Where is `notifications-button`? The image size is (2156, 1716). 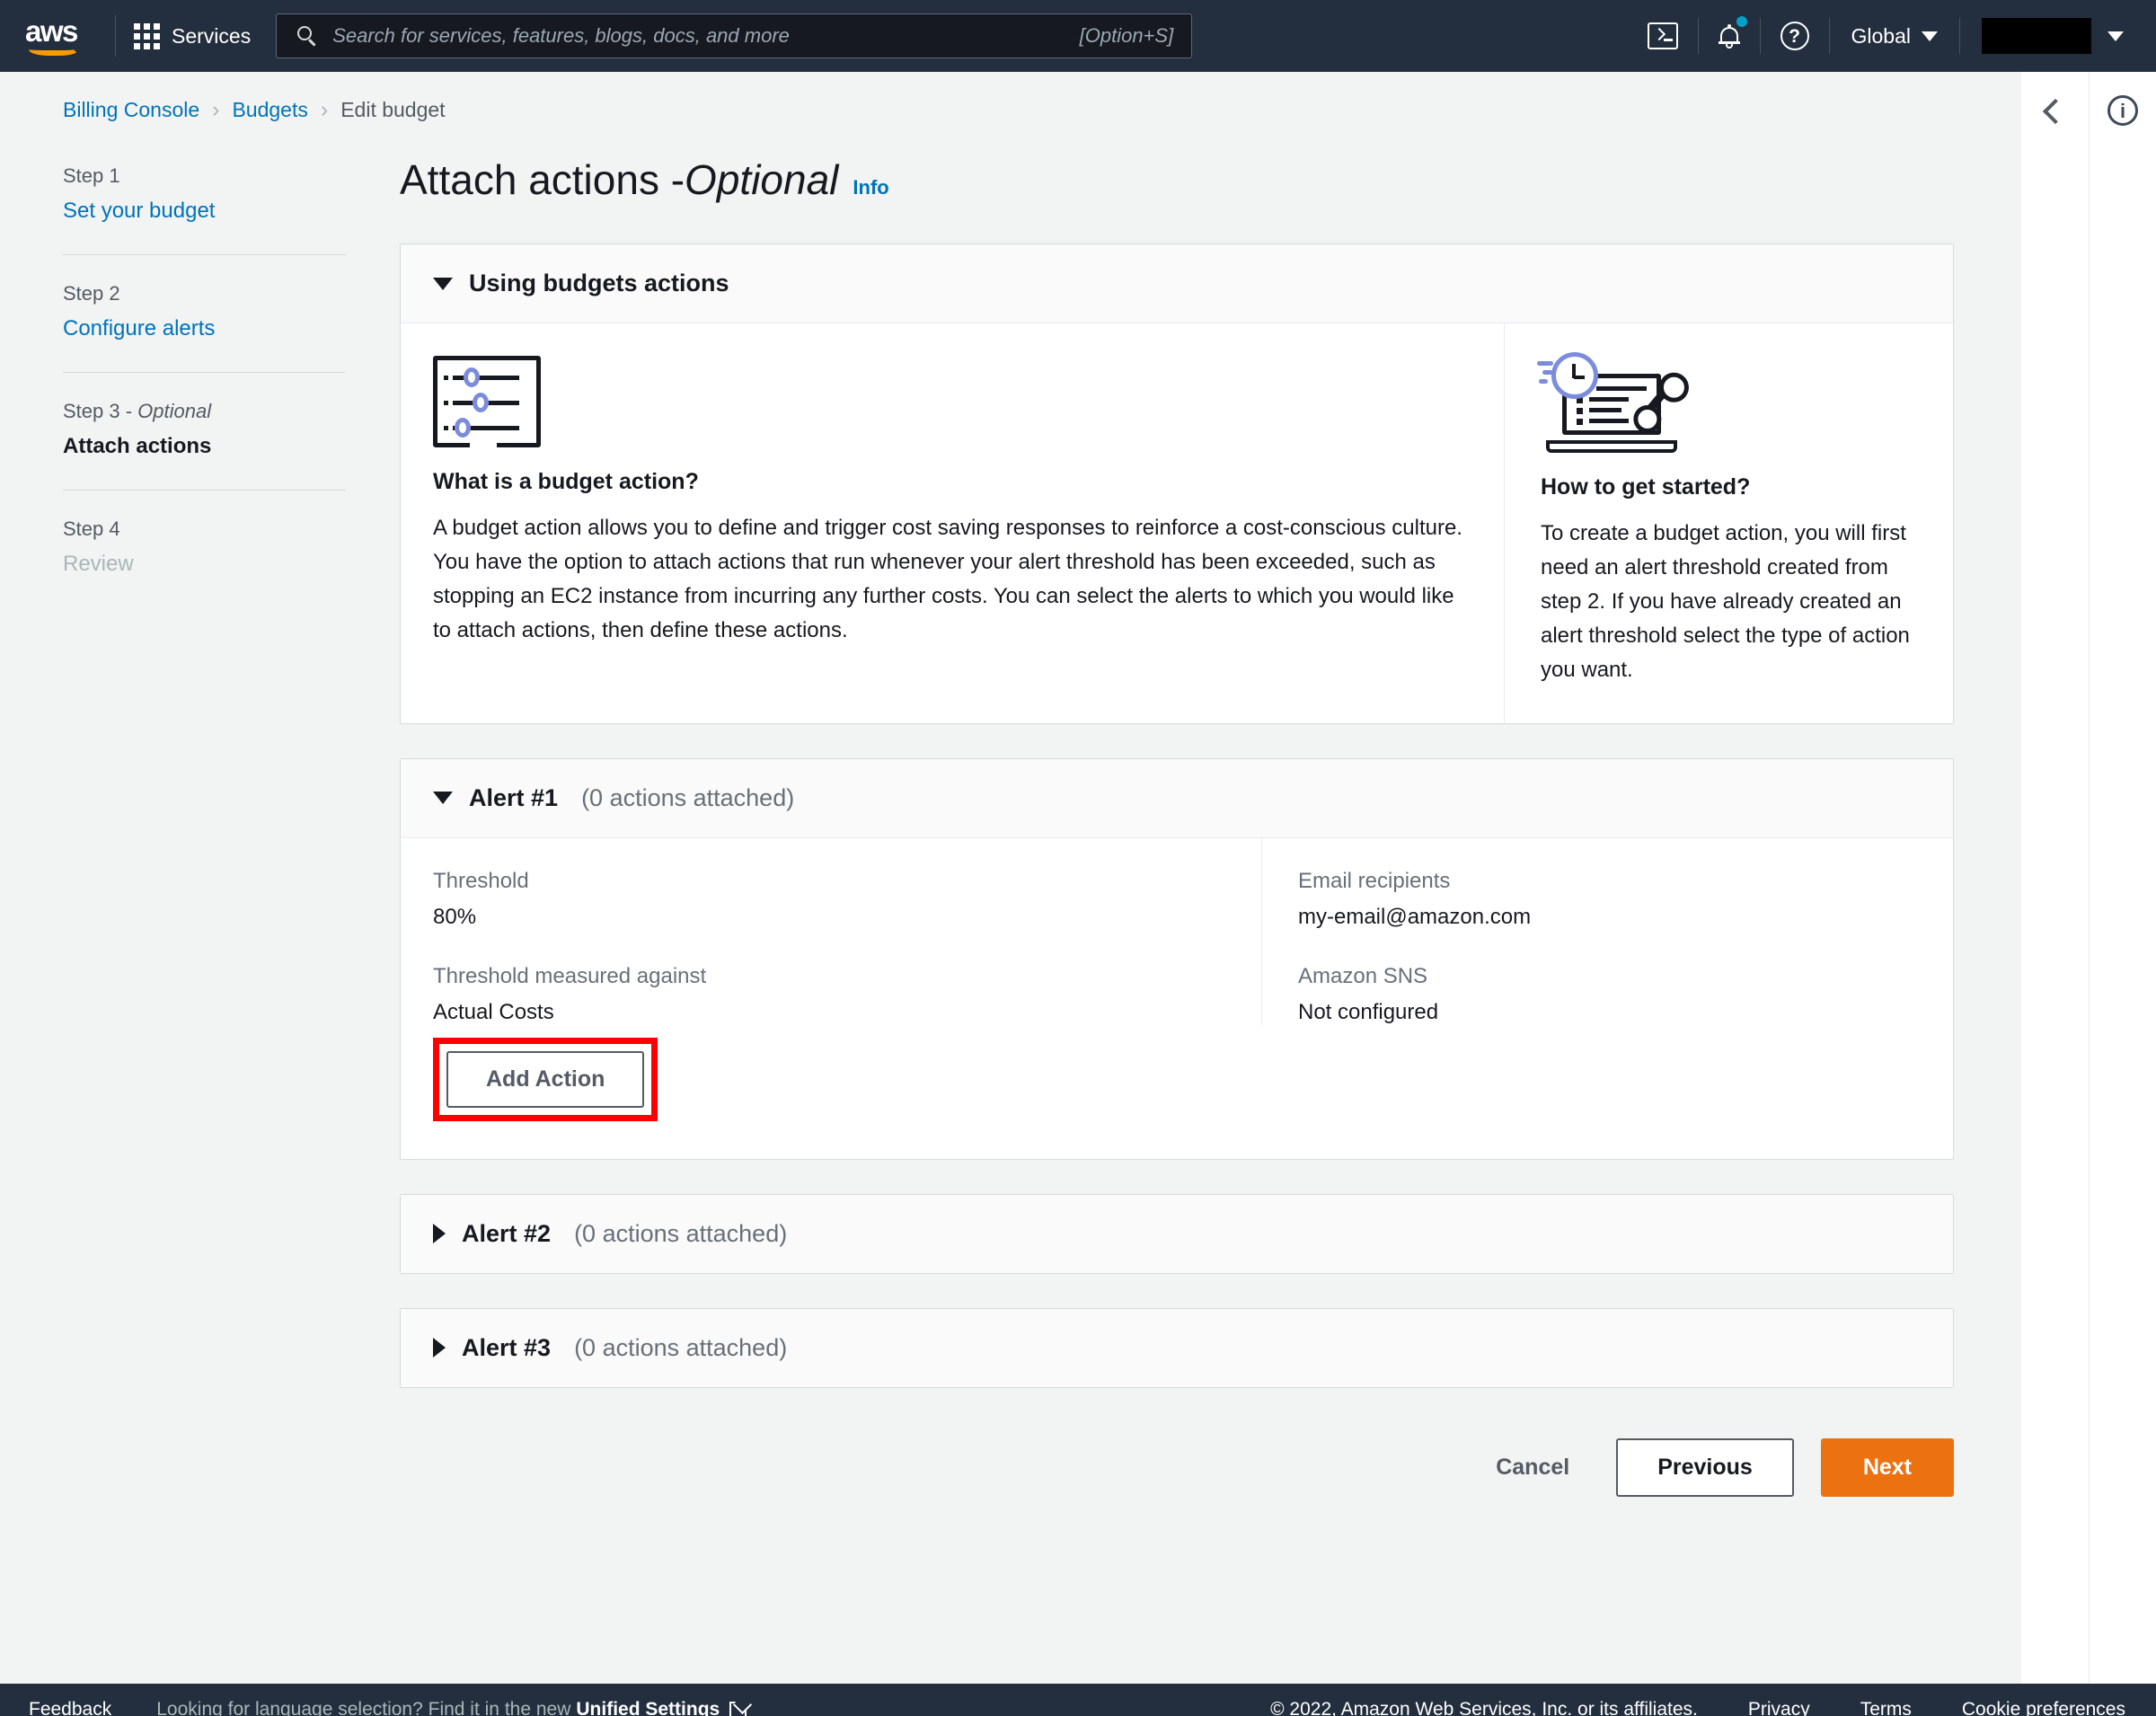
notifications-button is located at coordinates (1730, 36).